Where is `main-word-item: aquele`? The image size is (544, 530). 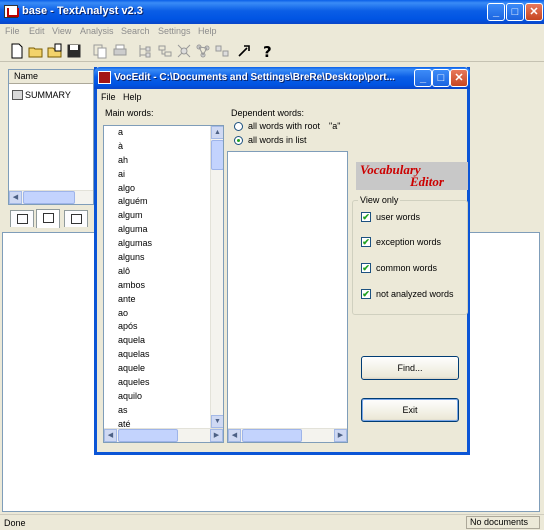 main-word-item: aquele is located at coordinates (135, 369).